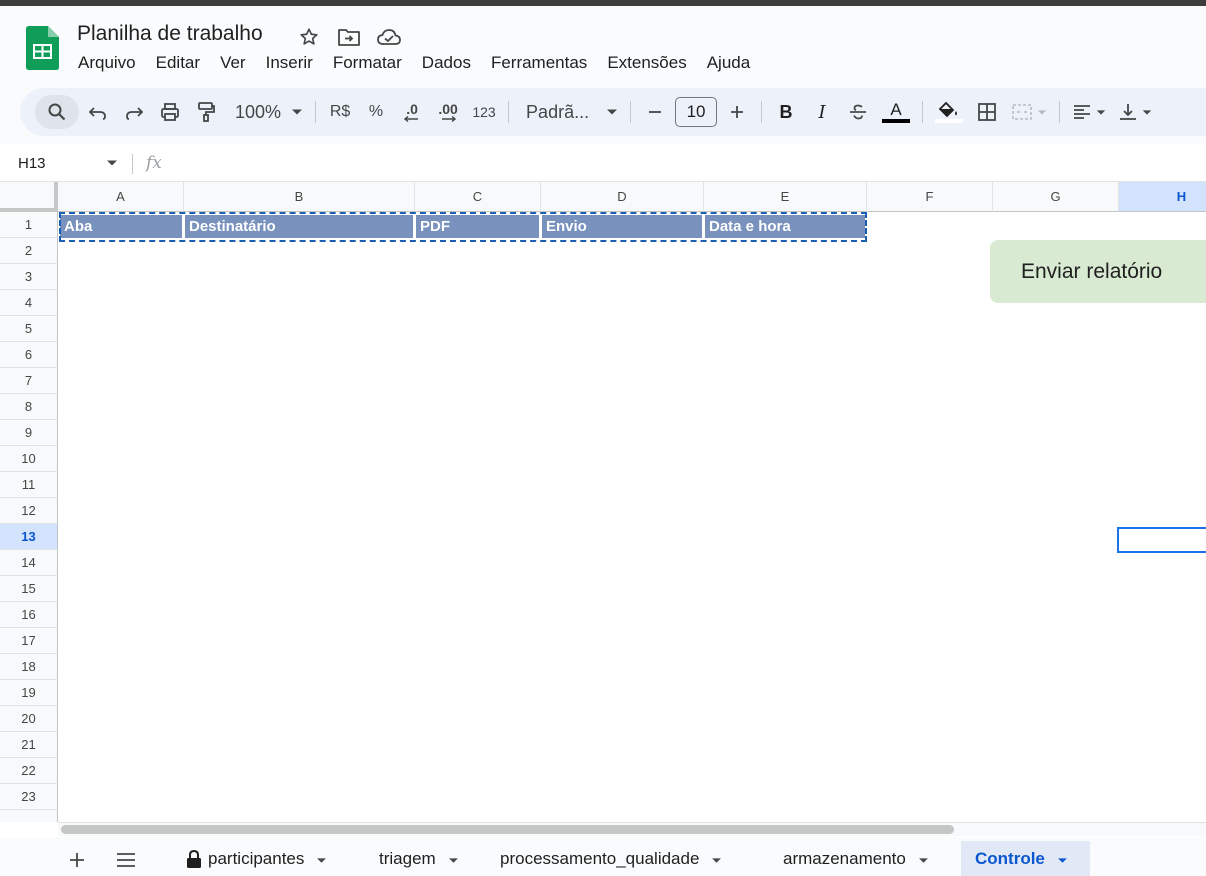 This screenshot has width=1206, height=876. What do you see at coordinates (29, 485) in the screenshot?
I see `row-header-11: 11` at bounding box center [29, 485].